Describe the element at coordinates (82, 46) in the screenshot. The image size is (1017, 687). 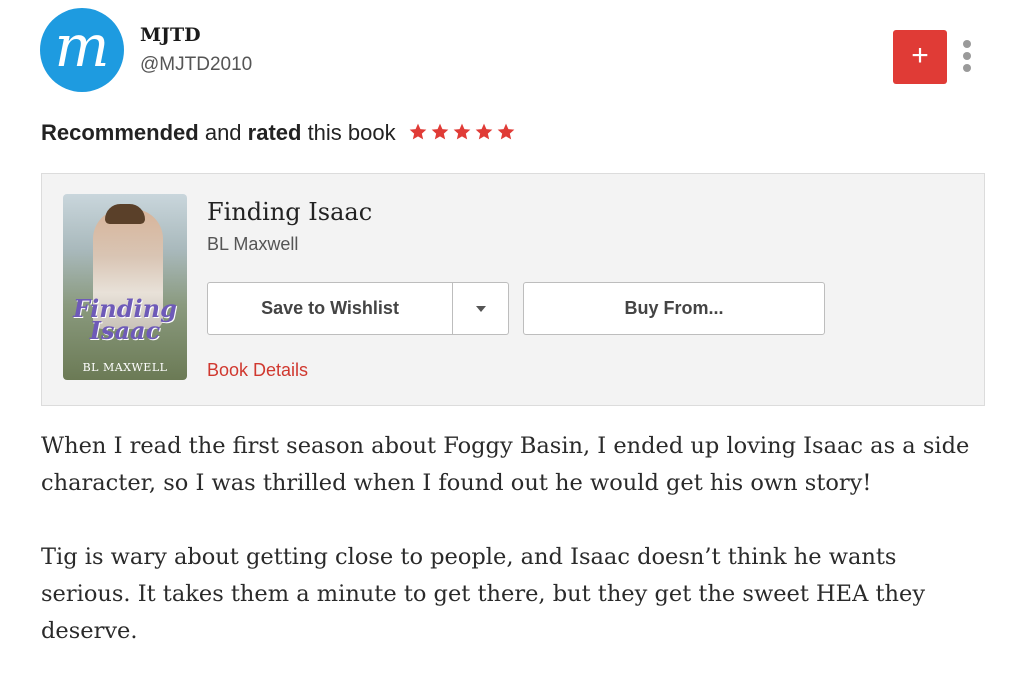
I see `avatar-letter: m` at that location.